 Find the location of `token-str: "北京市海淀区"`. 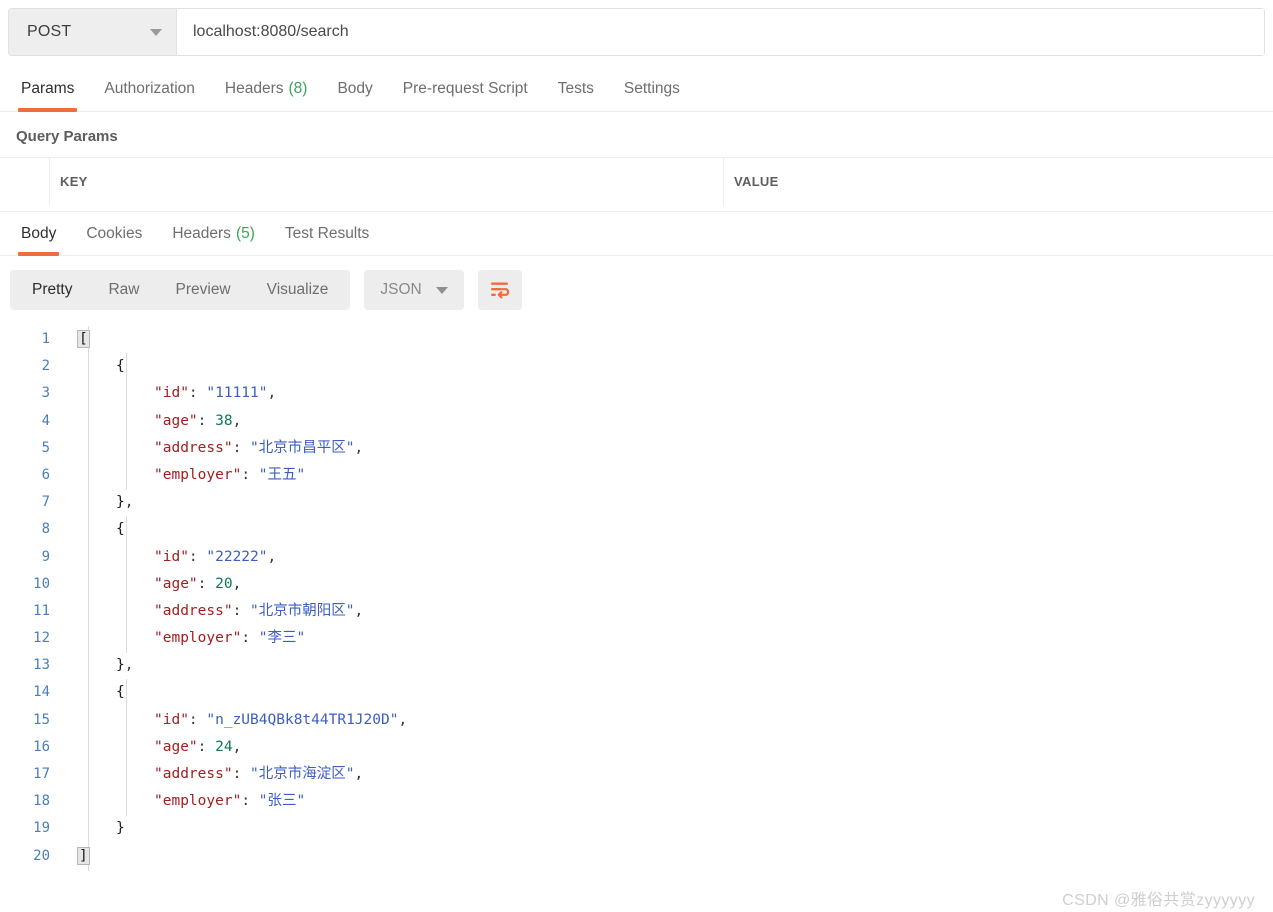

token-str: "北京市海淀区" is located at coordinates (302, 774).